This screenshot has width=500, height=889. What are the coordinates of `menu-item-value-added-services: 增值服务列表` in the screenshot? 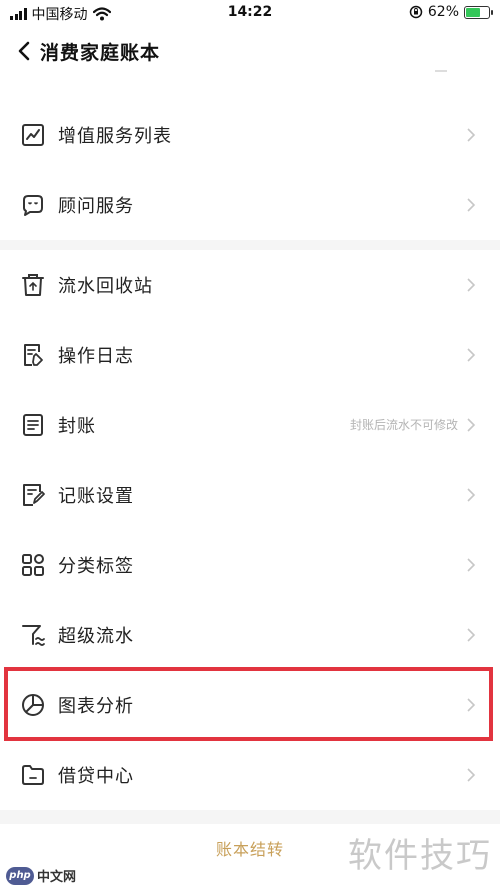 It's located at (250, 135).